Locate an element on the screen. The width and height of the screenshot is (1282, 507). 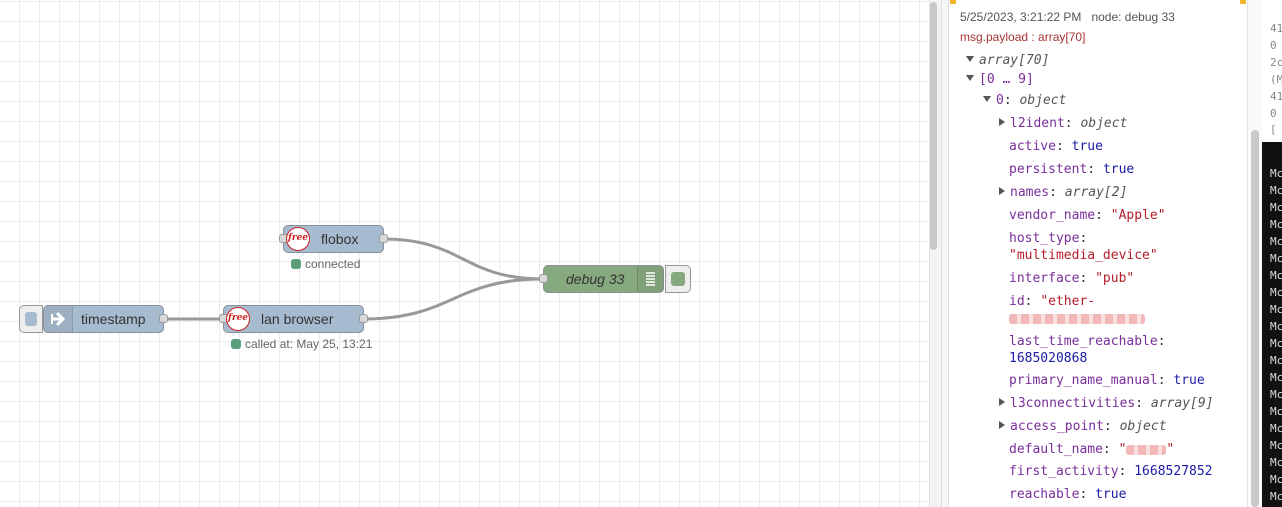
tree-field-id-redacted is located at coordinates (1077, 318).